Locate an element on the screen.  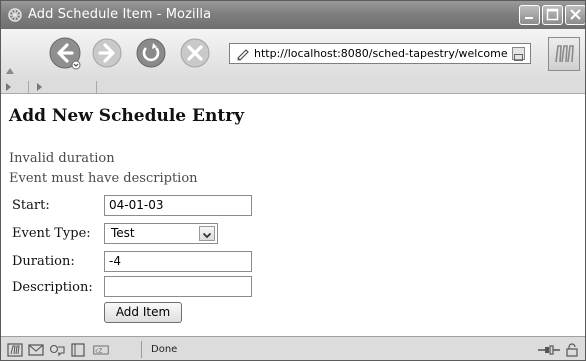
back-icon is located at coordinates (65, 53).